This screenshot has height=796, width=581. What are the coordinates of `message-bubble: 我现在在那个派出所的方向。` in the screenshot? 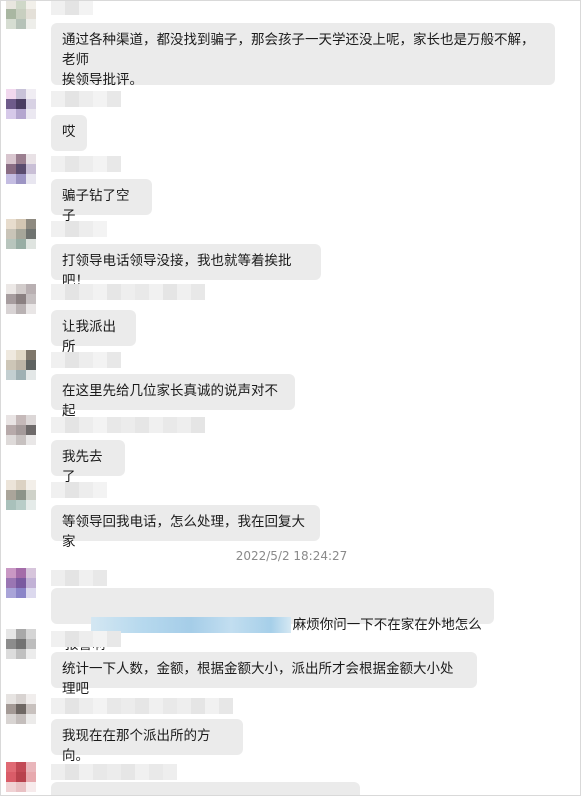 It's located at (147, 741).